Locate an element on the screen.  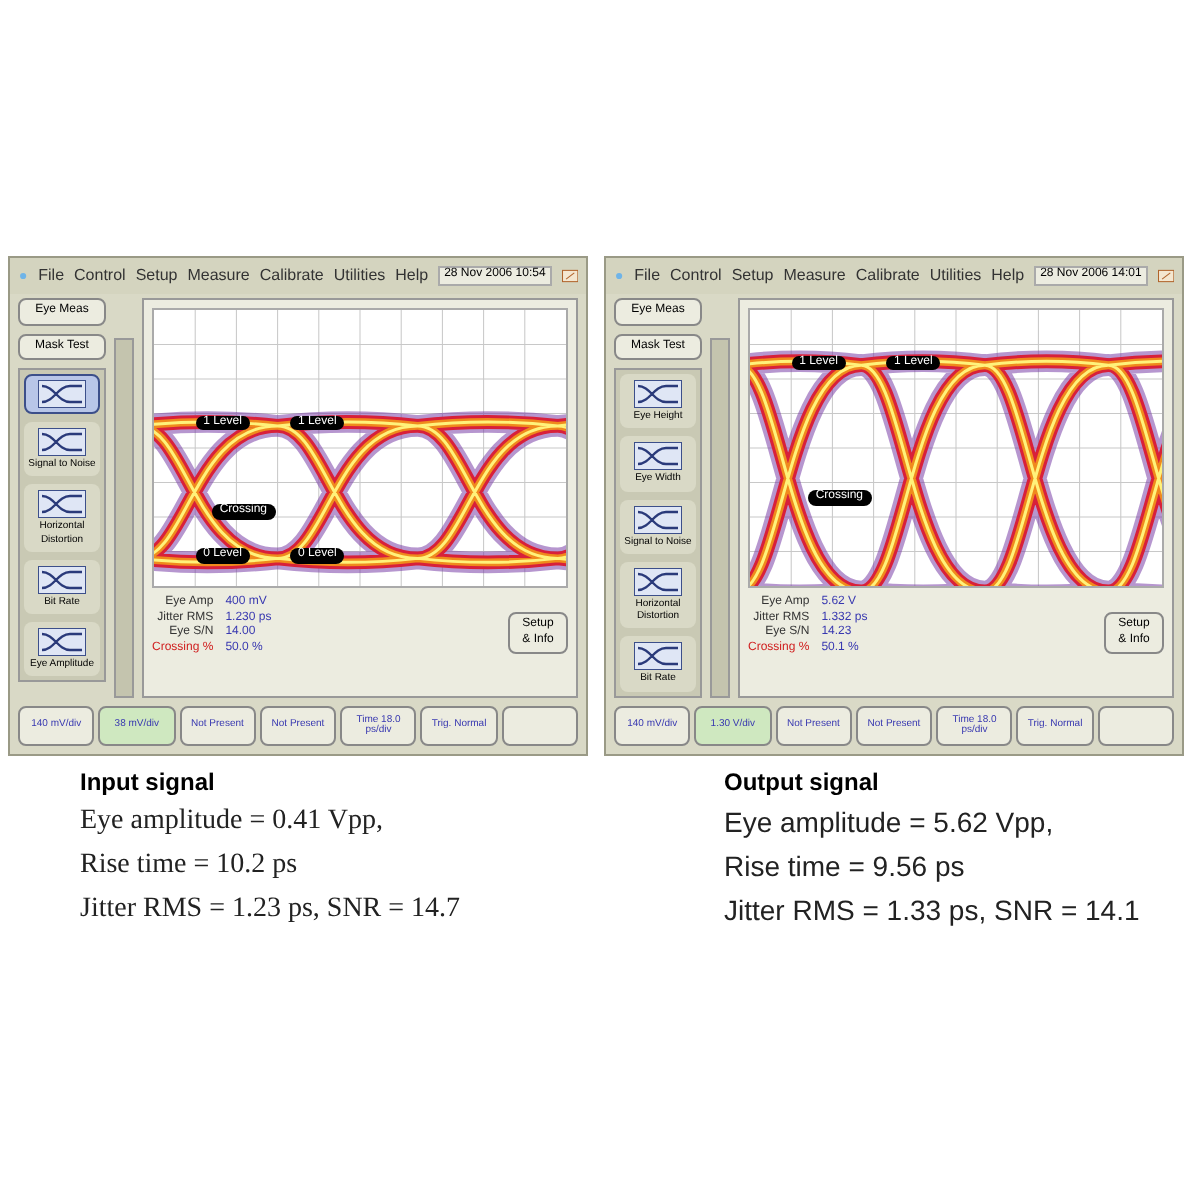
caption-line: Eye amplitude = 5.62 Vpp, is located at coordinates (890, 822).